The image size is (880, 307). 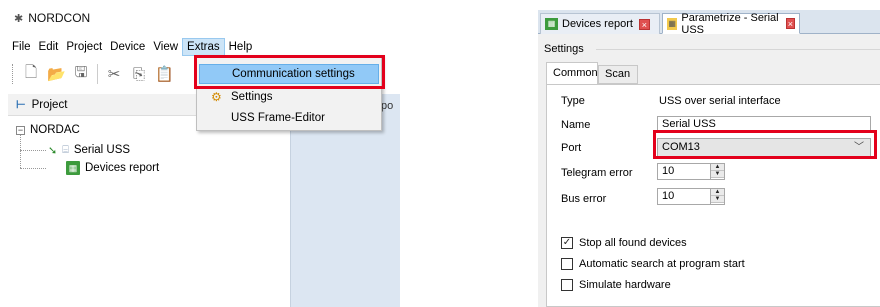 I want to click on tab-common: Common, so click(x=572, y=73).